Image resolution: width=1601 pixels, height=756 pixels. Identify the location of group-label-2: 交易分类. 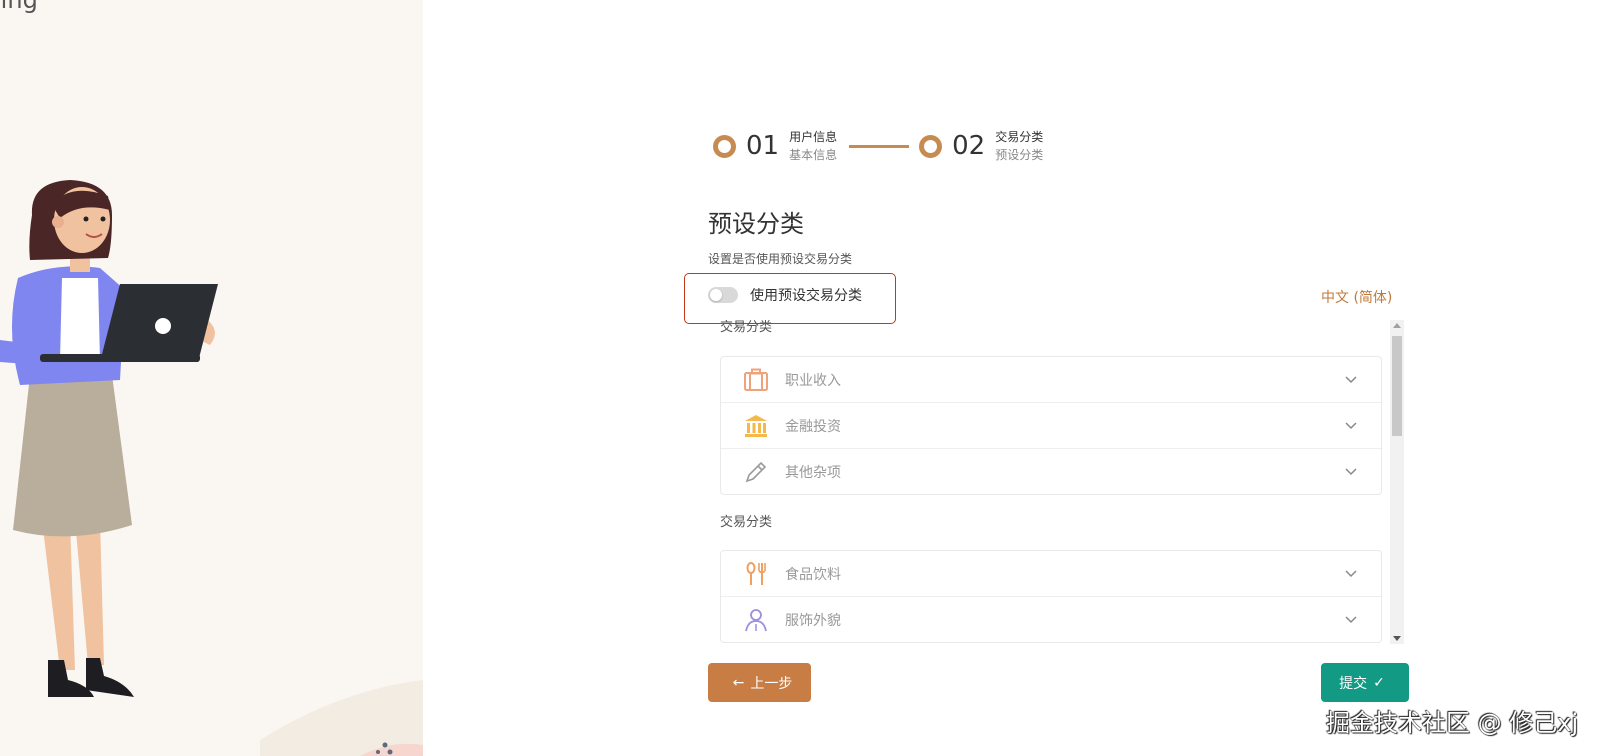
(746, 522).